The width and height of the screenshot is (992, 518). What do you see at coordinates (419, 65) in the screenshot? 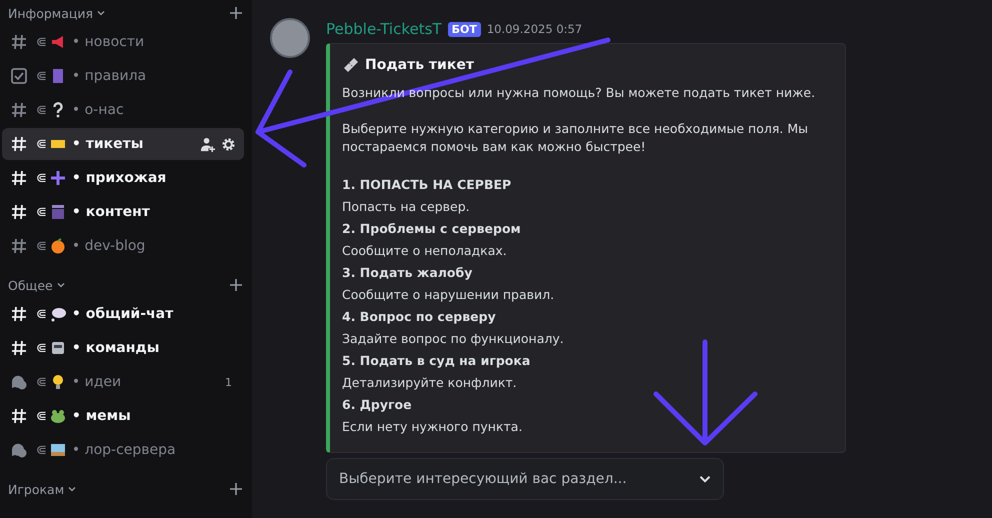
I see `embed-title: Подать тикет` at bounding box center [419, 65].